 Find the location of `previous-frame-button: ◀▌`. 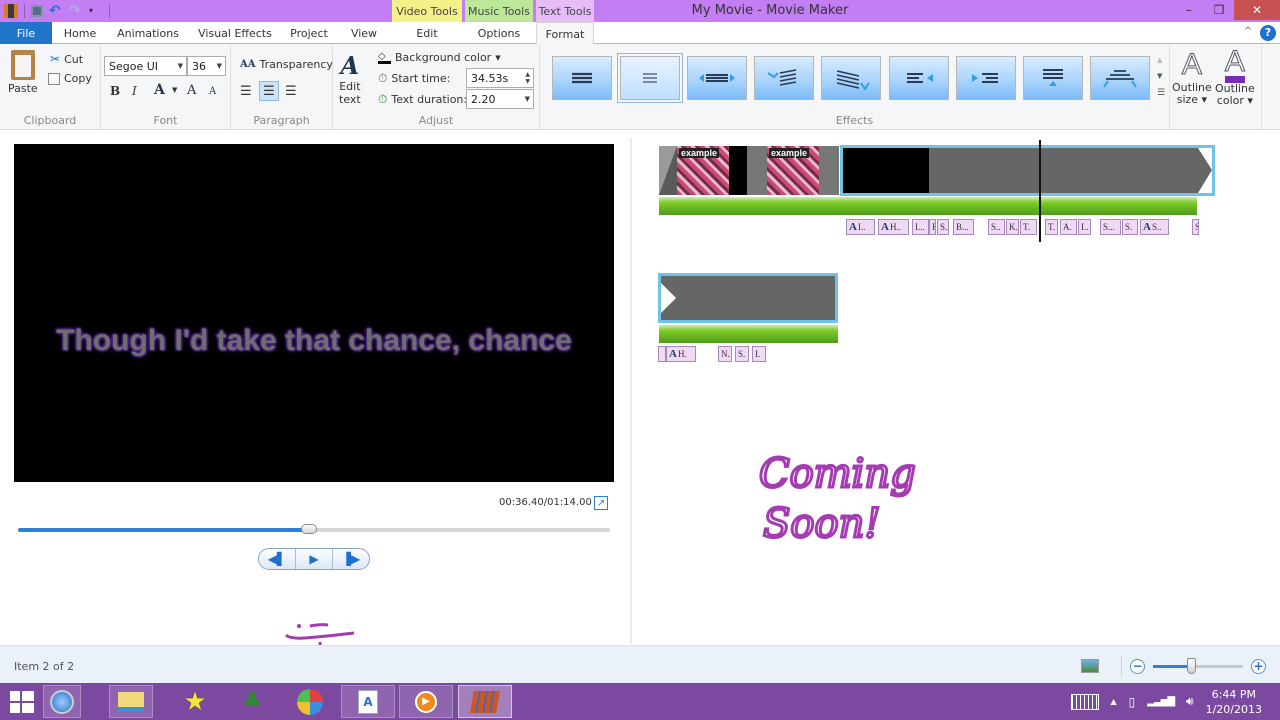

previous-frame-button: ◀▌ is located at coordinates (277, 559).